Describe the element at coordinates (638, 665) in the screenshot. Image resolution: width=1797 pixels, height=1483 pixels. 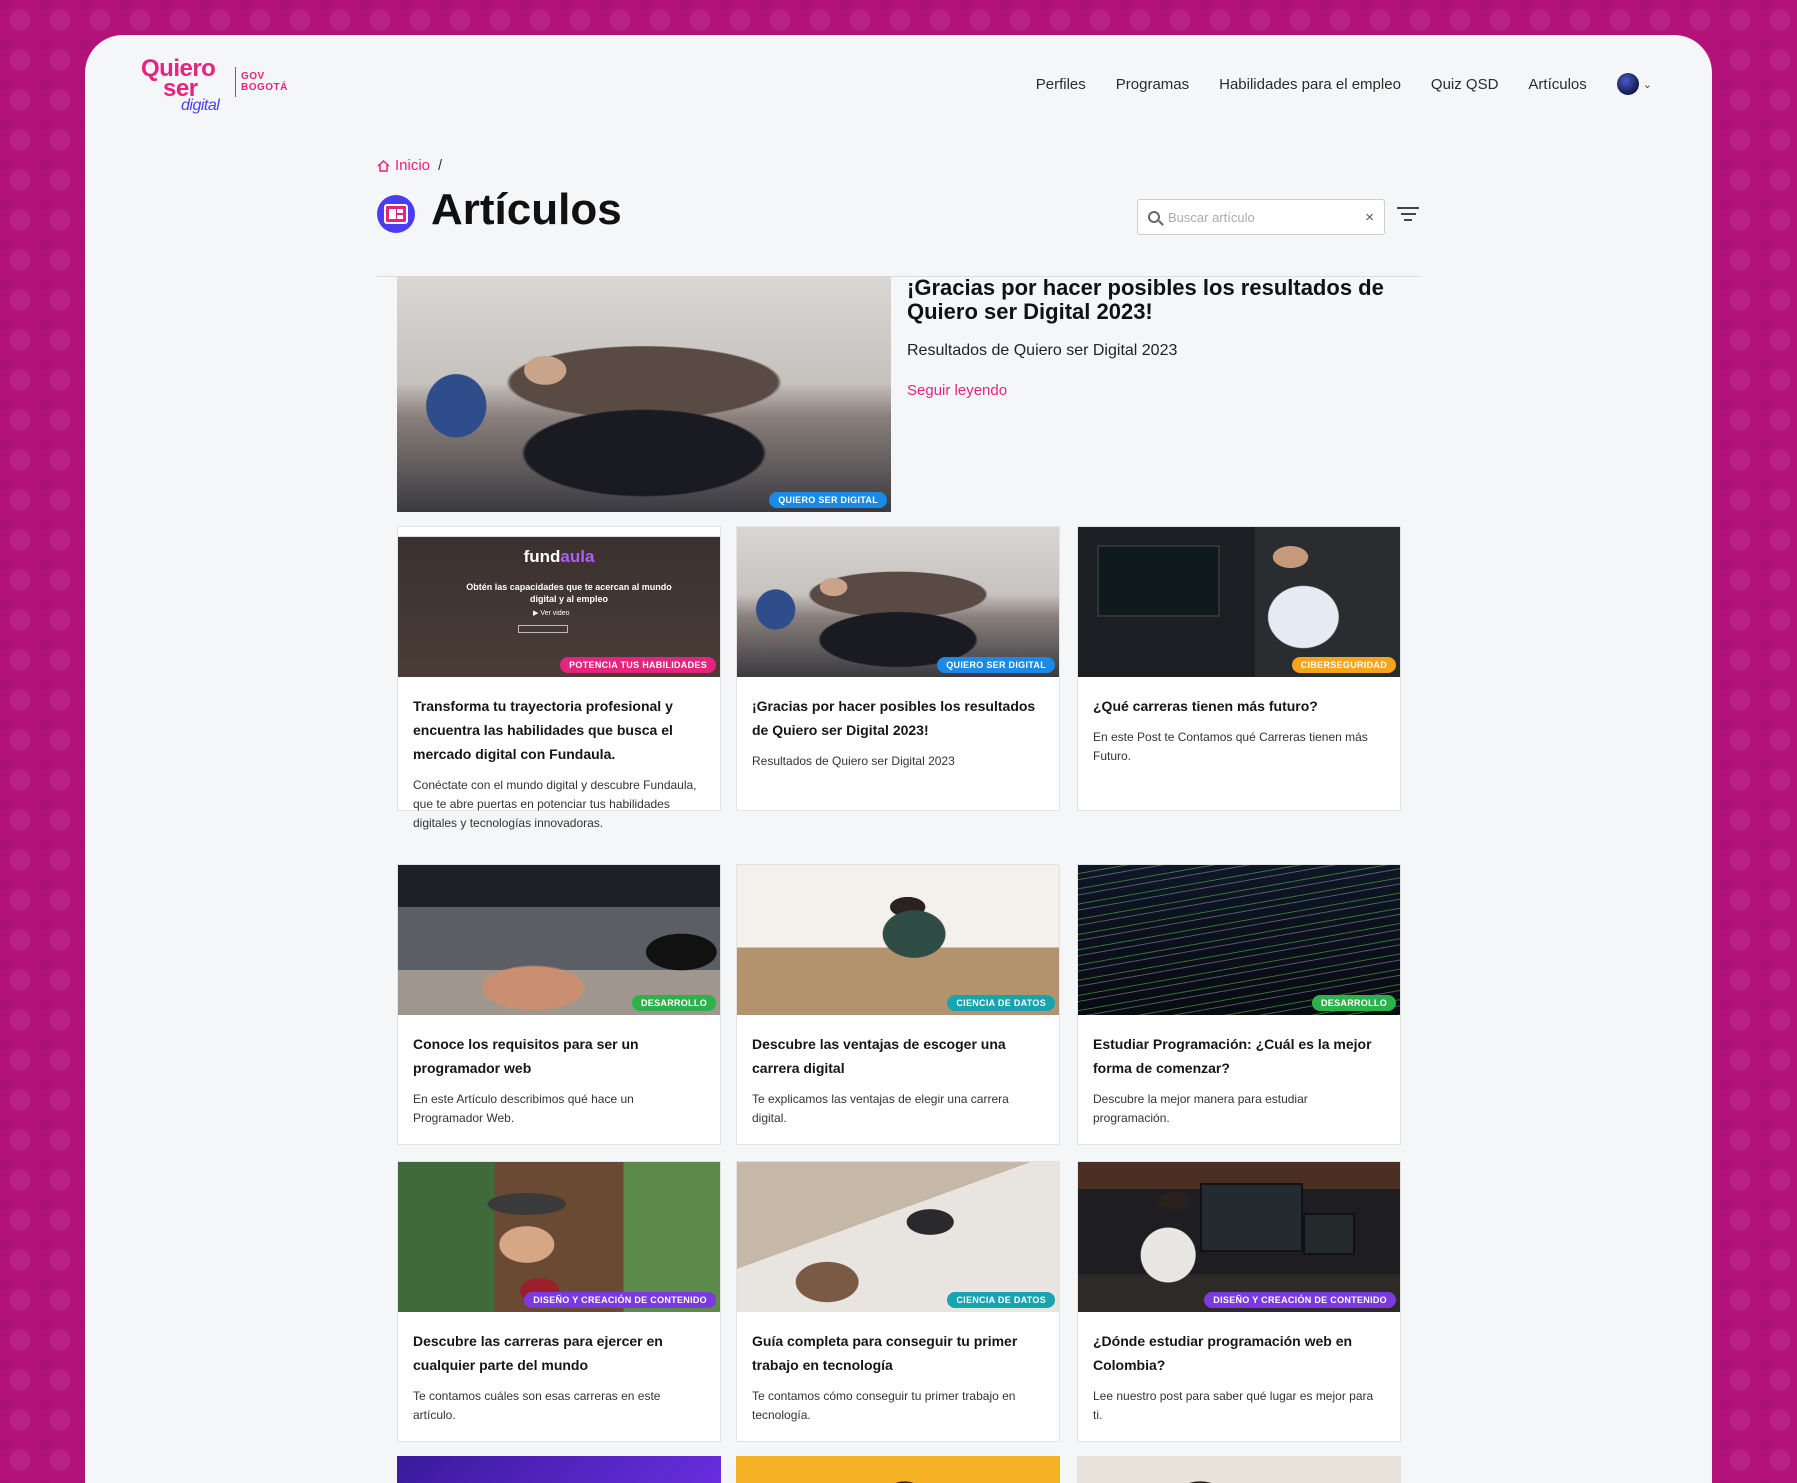
I see `category-tag: POTENCIA TUS HABILIDADES` at that location.